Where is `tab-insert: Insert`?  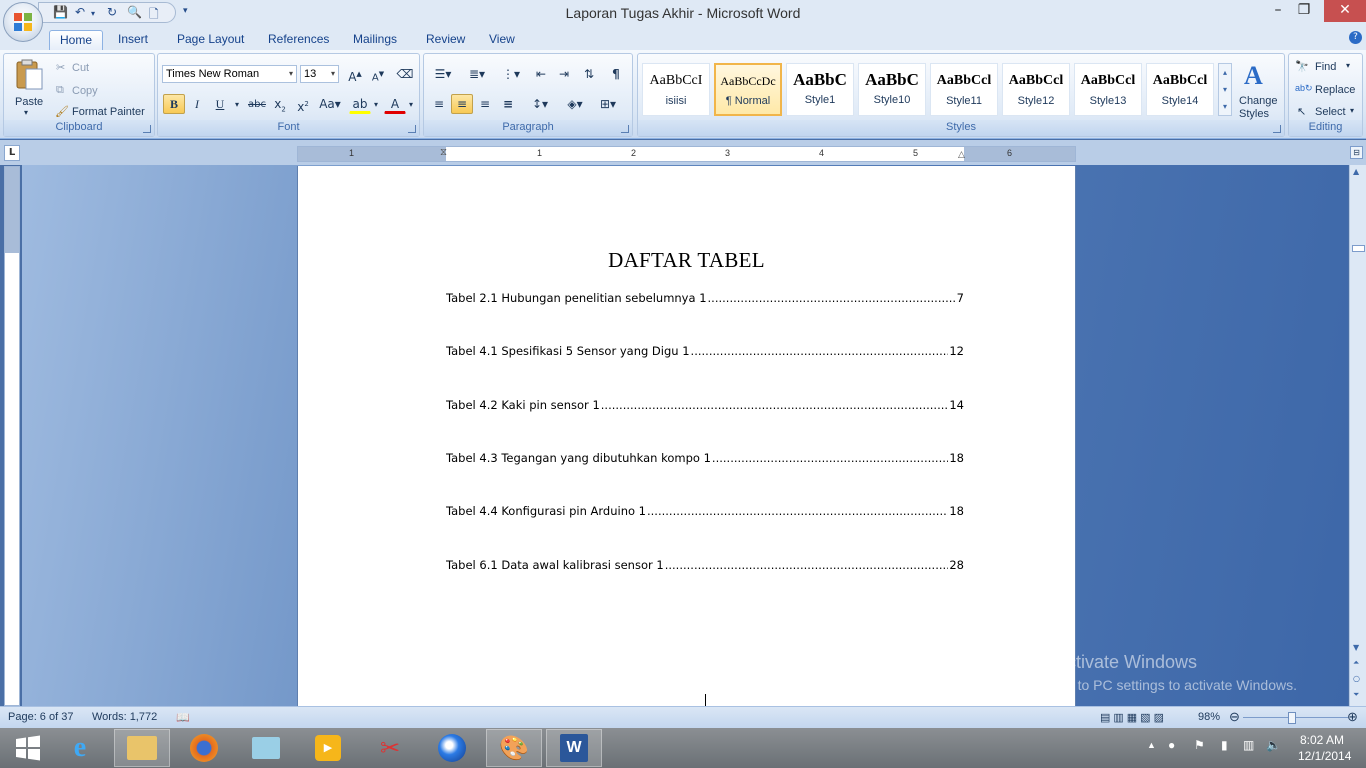 tab-insert: Insert is located at coordinates (133, 40).